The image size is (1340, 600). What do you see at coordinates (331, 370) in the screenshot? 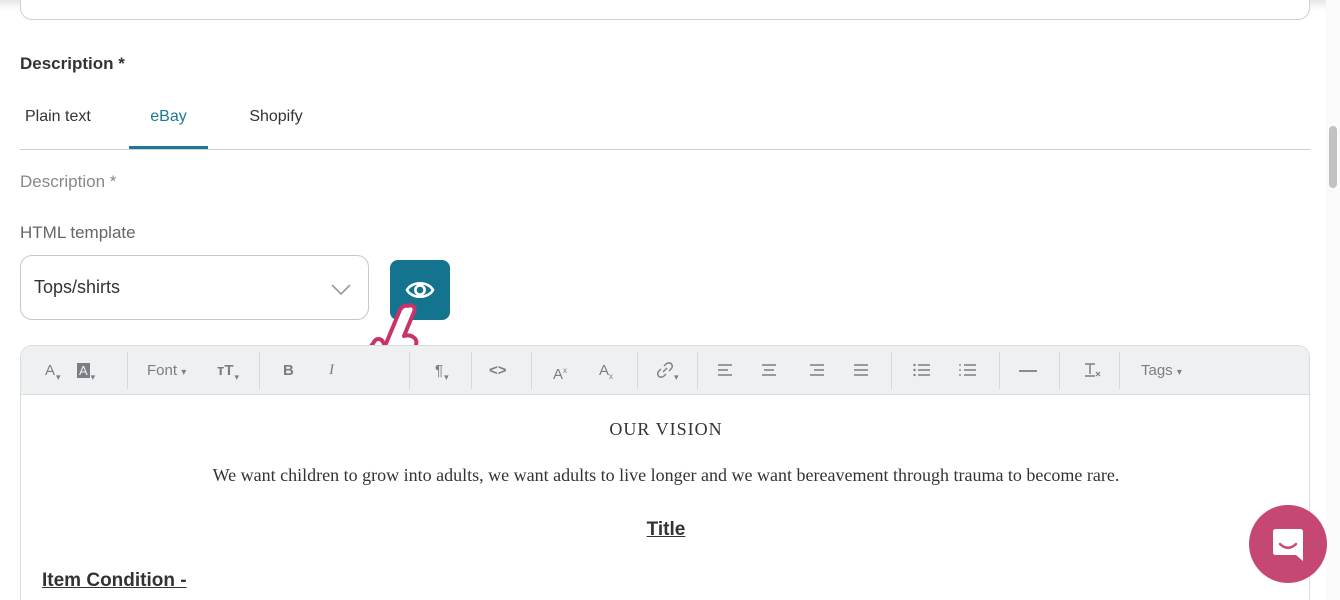
I see `italic-button: I` at bounding box center [331, 370].